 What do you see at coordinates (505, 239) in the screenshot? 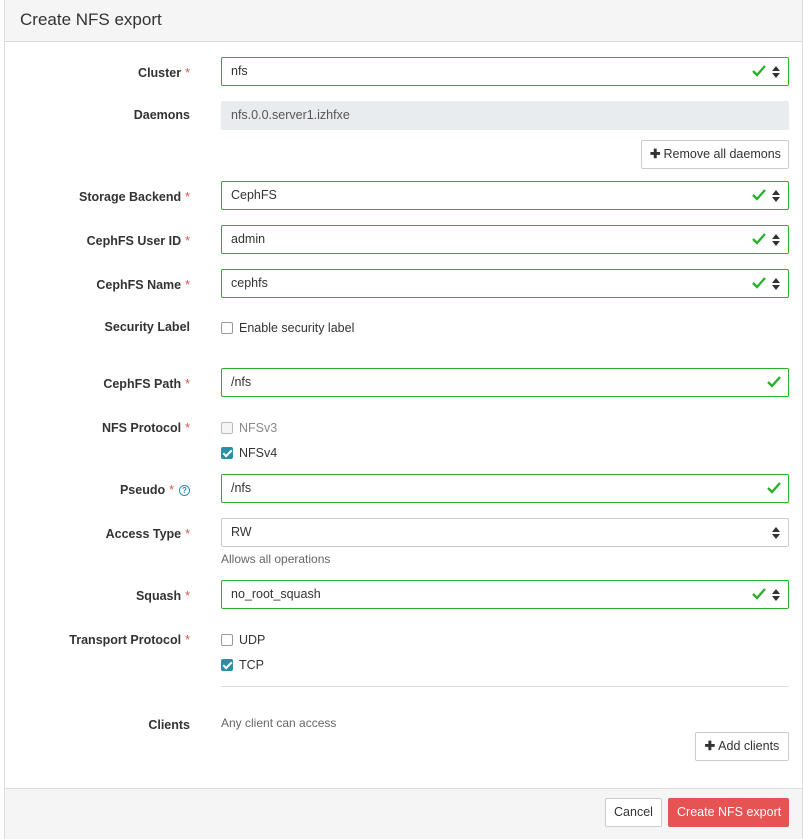
I see `cephfs-user-id-select: admin` at bounding box center [505, 239].